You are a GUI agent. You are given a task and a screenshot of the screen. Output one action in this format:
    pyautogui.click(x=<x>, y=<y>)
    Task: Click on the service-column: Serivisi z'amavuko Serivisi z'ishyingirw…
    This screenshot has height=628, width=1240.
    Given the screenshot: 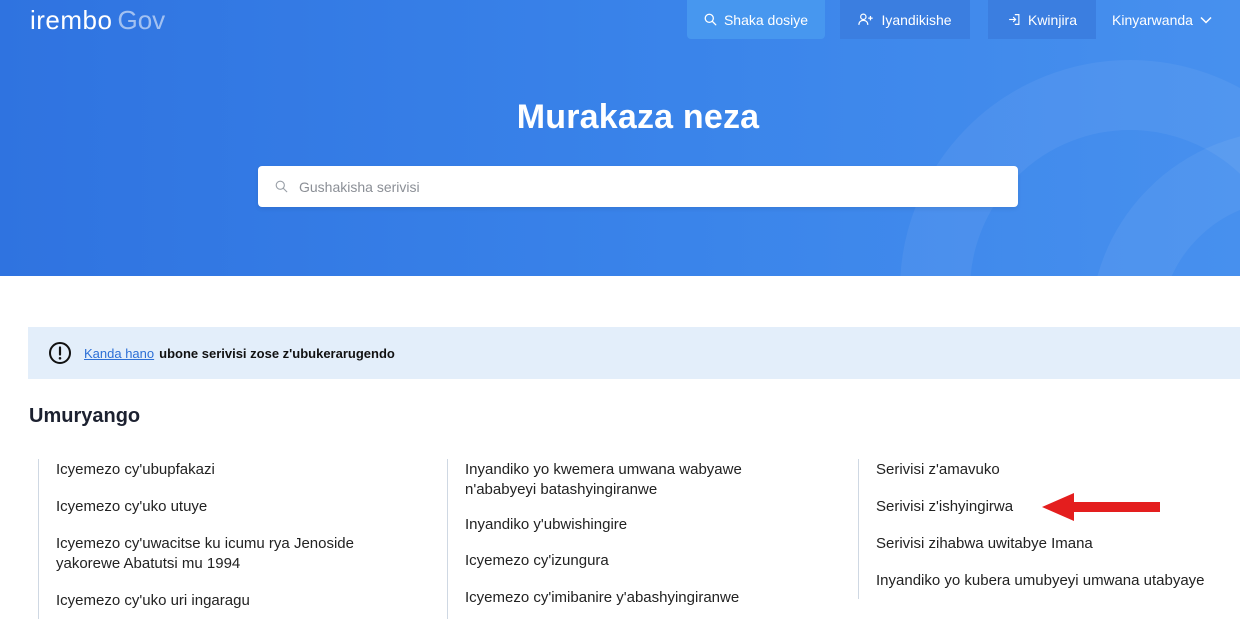 What is the action you would take?
    pyautogui.click(x=1049, y=529)
    